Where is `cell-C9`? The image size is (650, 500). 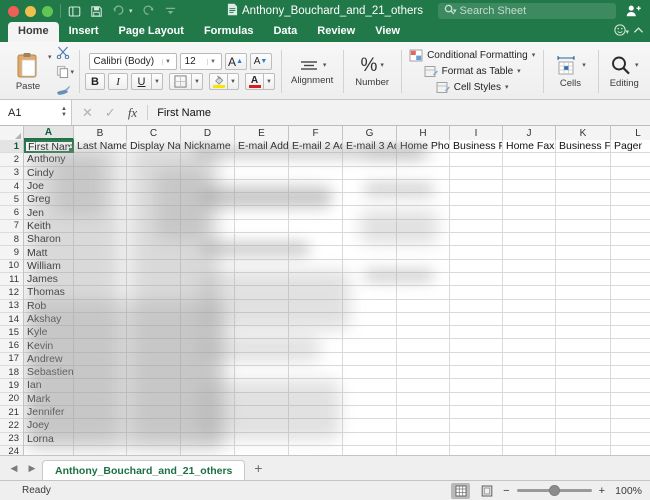
cell-C9 is located at coordinates (154, 253).